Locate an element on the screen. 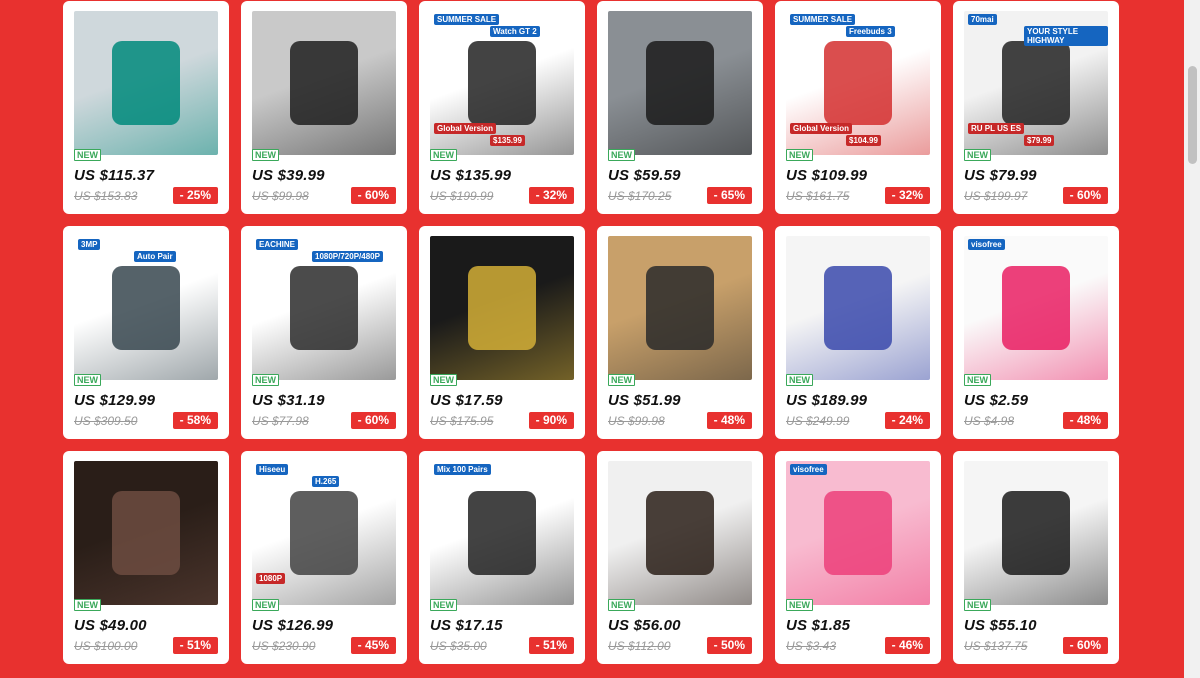 The height and width of the screenshot is (678, 1200). handheld-vacuum-shape is located at coordinates (324, 83).